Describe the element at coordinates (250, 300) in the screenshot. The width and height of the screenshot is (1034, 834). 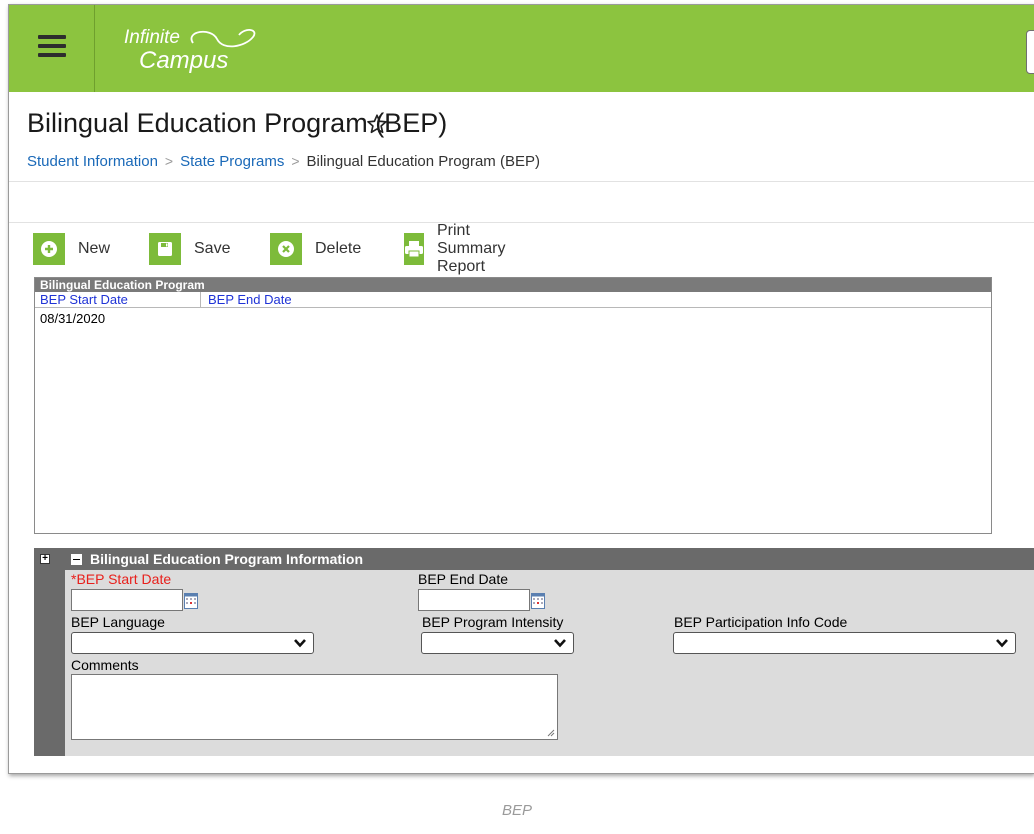
I see `column-header-end-date: BEP End Date` at that location.